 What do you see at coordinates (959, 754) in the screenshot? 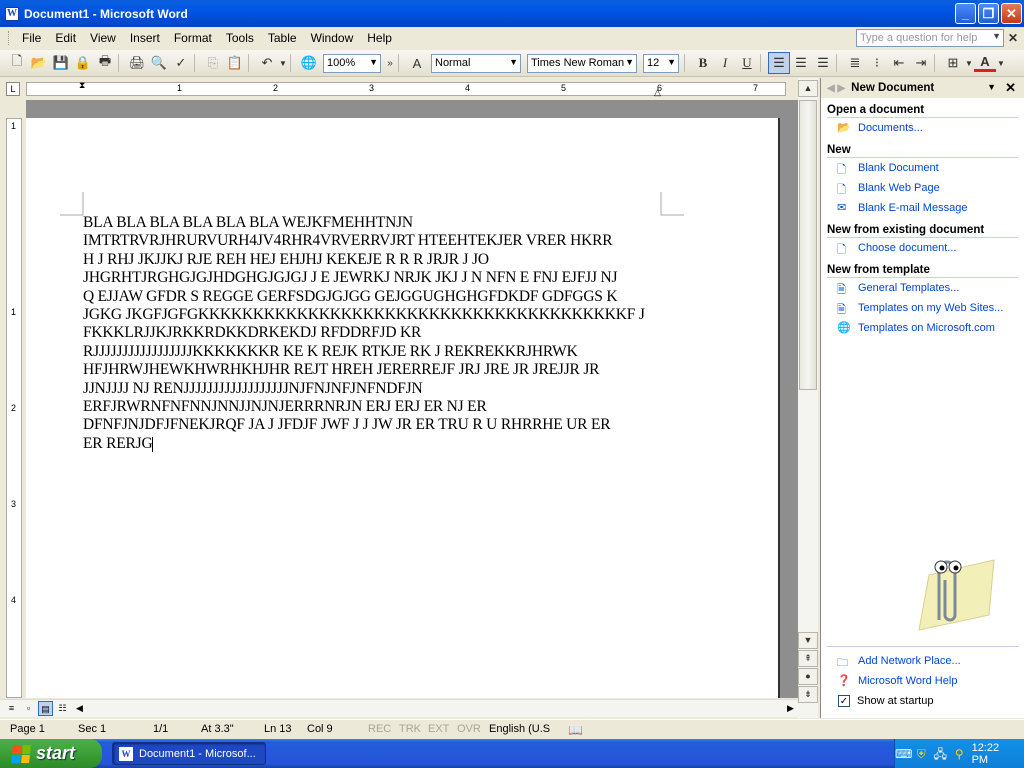
I see `search-icon: ⚲` at bounding box center [959, 754].